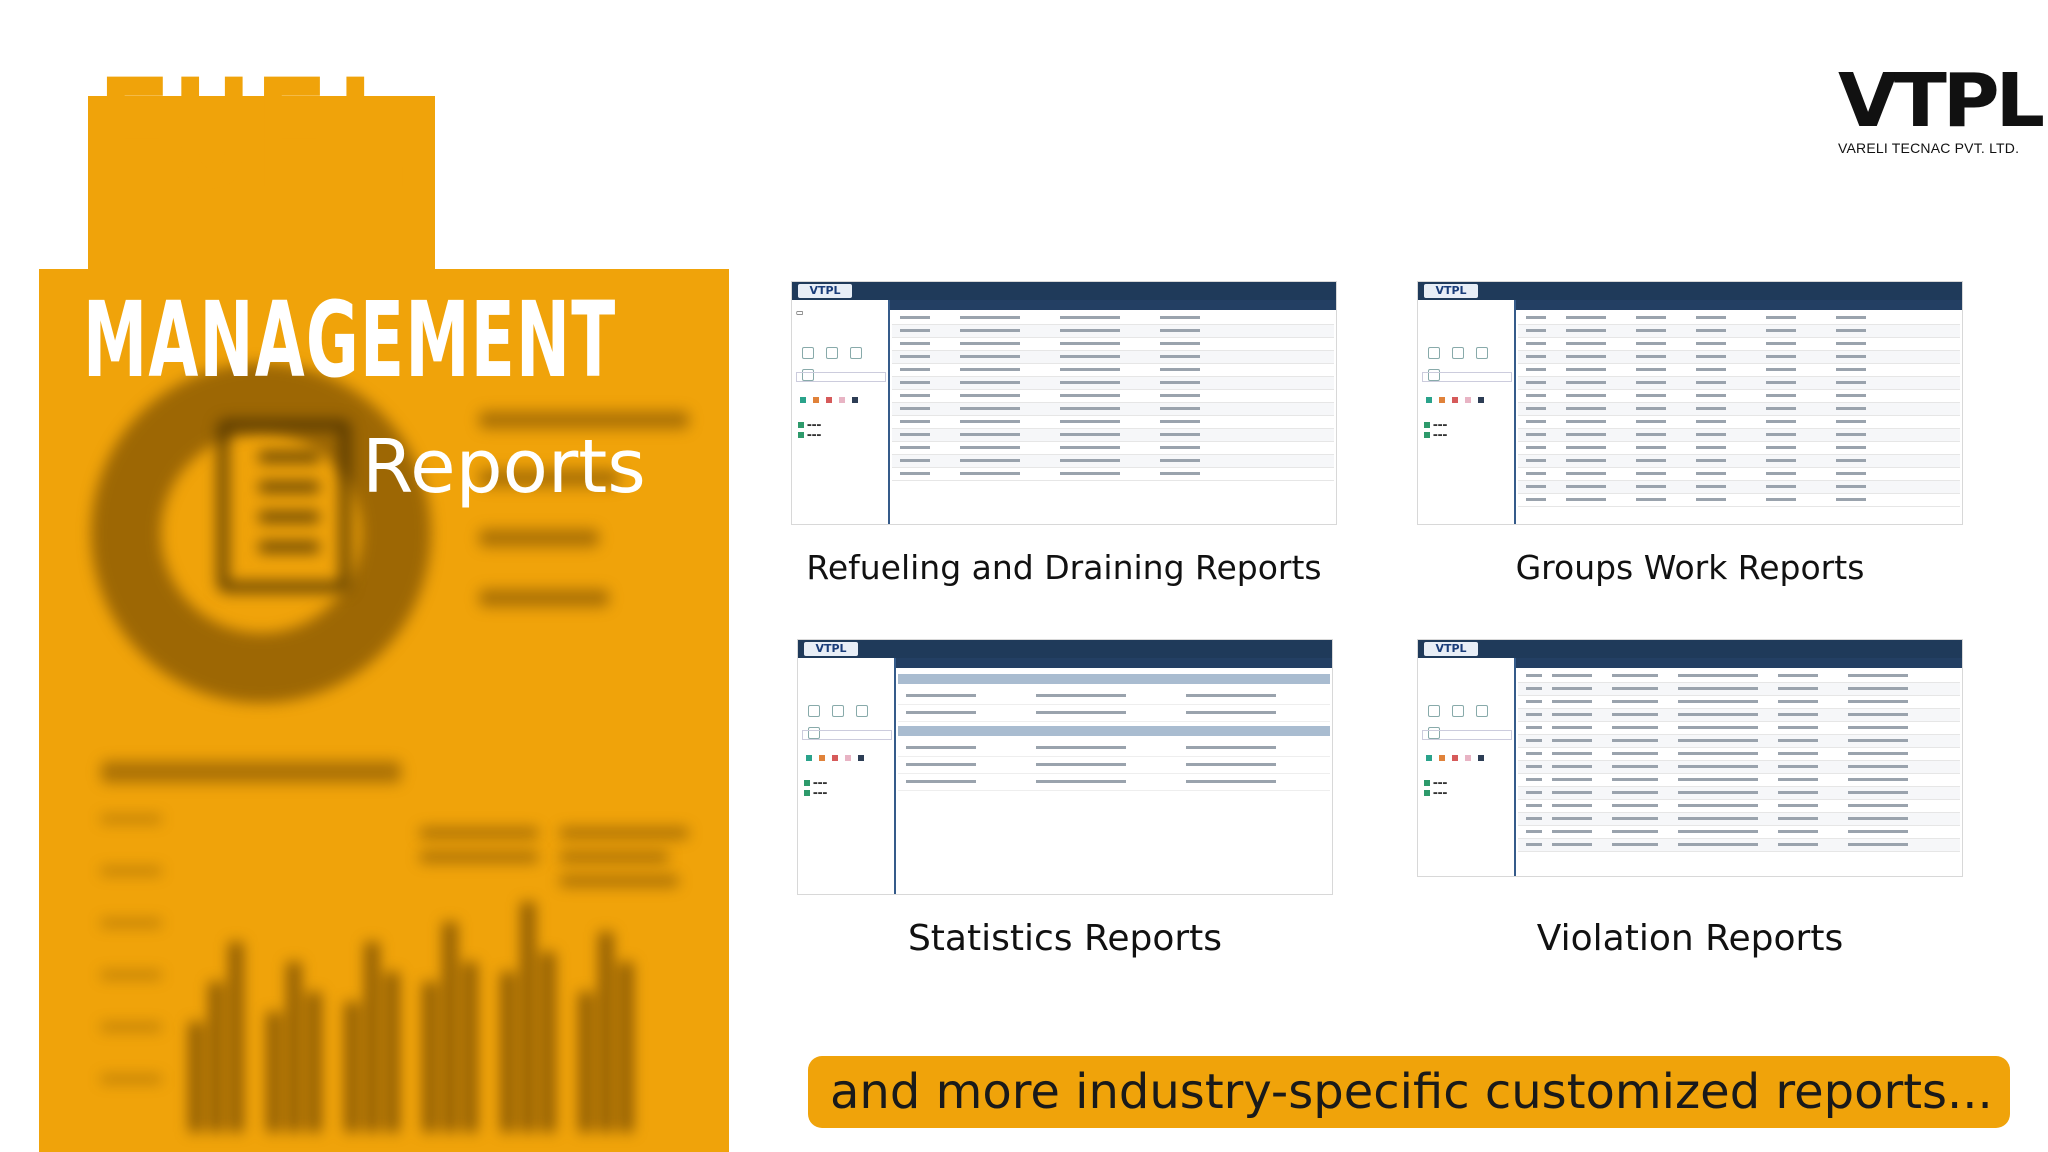 The width and height of the screenshot is (2048, 1152). Describe the element at coordinates (1941, 101) in the screenshot. I see `logo-mark: VTPL` at that location.